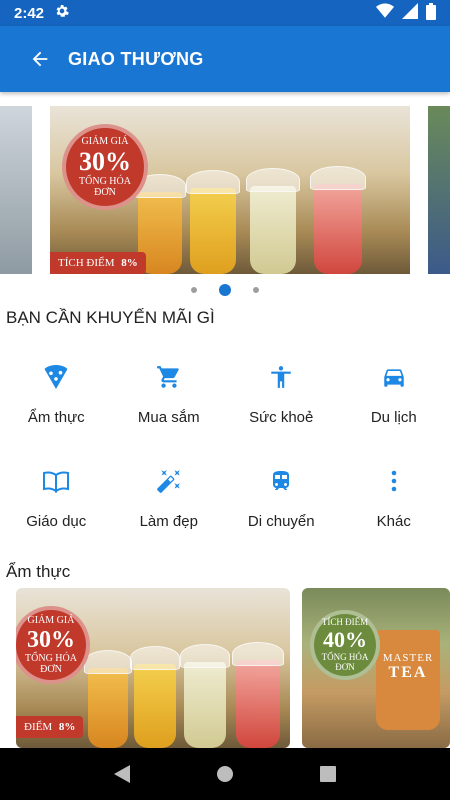 The image size is (450, 800). I want to click on badge-line1: TÍCH ĐIỂM, so click(345, 622).